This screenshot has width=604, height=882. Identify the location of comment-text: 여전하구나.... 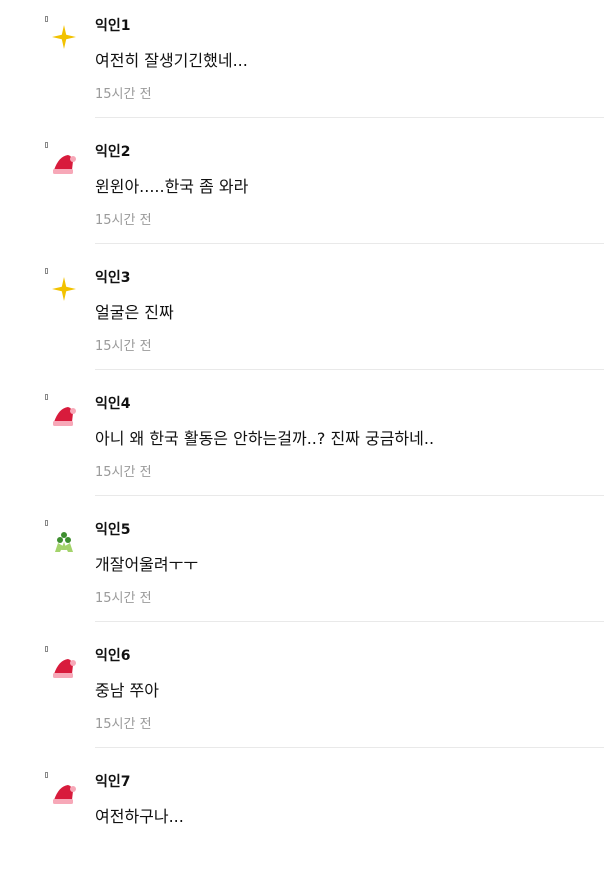
(139, 816).